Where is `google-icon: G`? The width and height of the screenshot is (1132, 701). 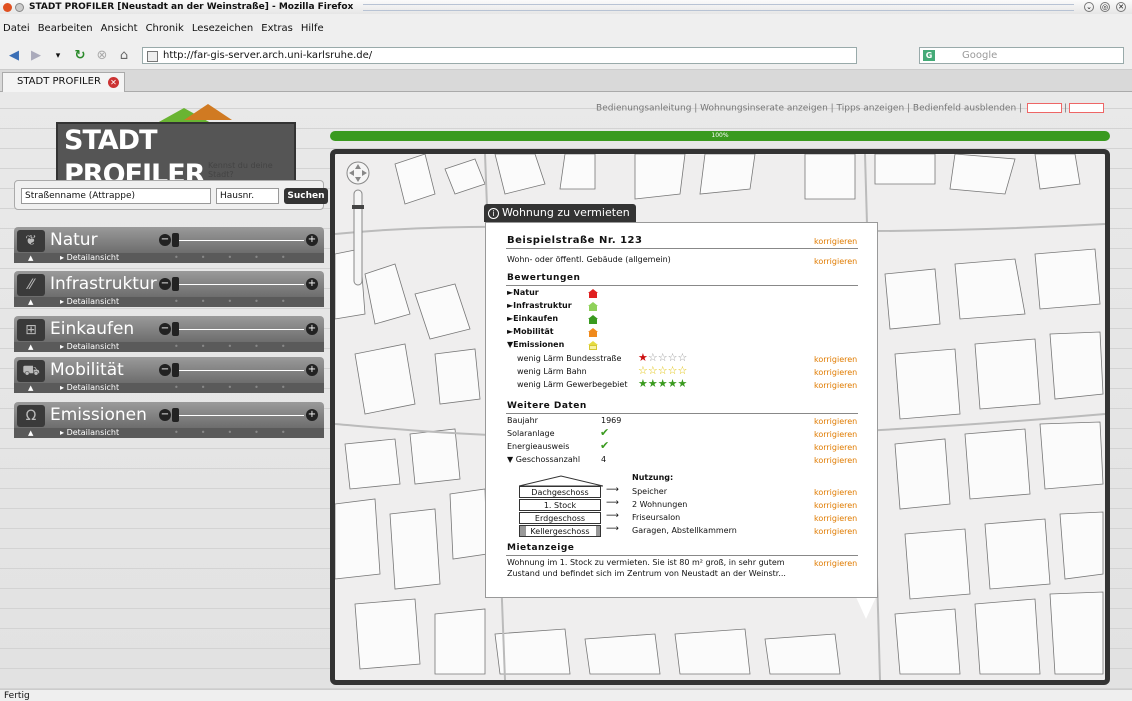 google-icon: G is located at coordinates (929, 55).